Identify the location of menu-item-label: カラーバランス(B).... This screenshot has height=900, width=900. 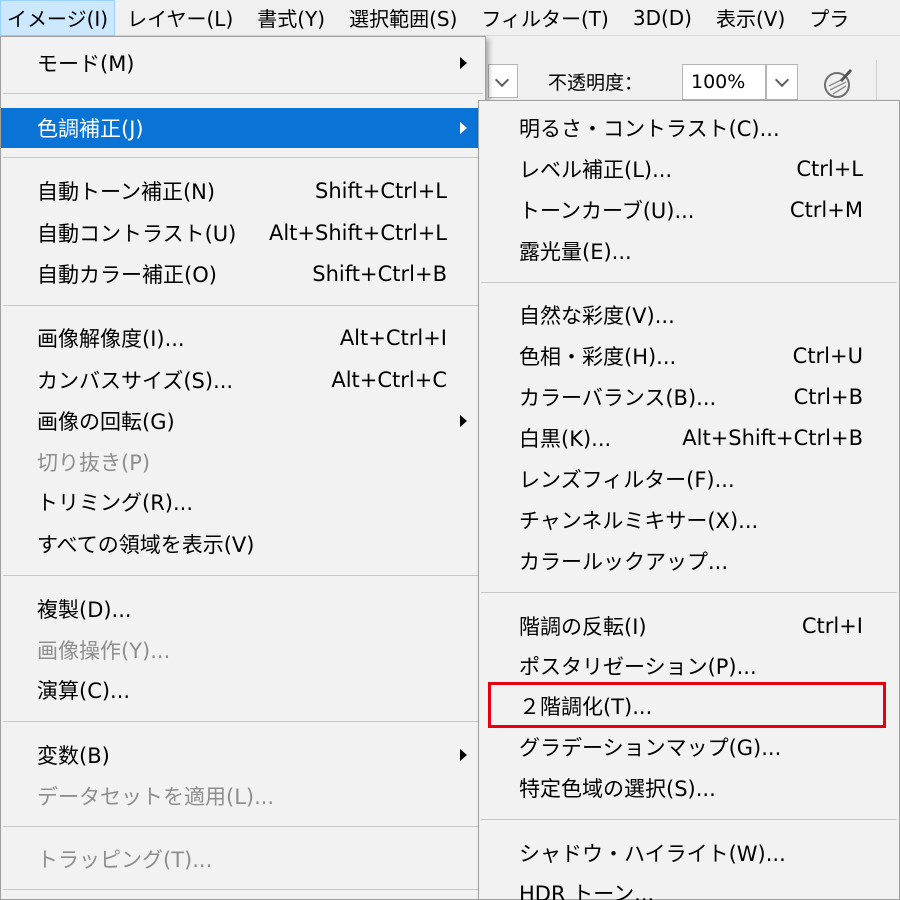
(618, 398).